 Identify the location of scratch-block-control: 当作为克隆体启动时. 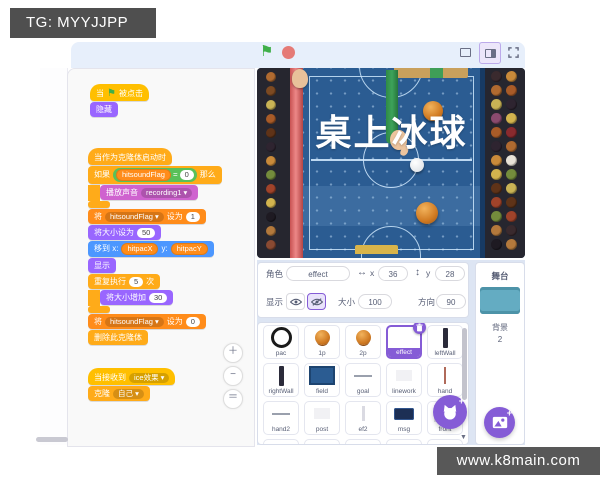
(130, 156).